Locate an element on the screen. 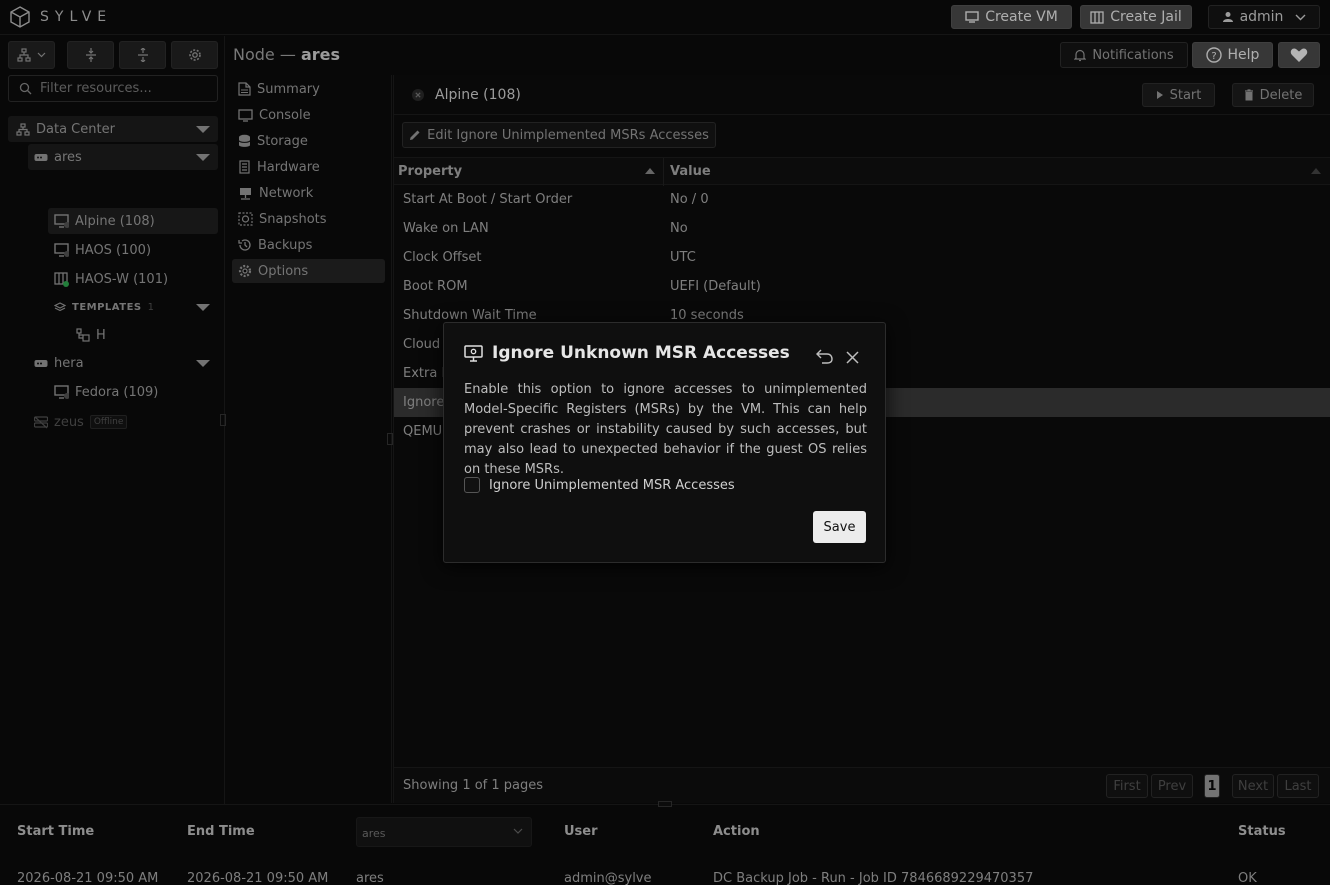  reset-icon is located at coordinates (824, 356).